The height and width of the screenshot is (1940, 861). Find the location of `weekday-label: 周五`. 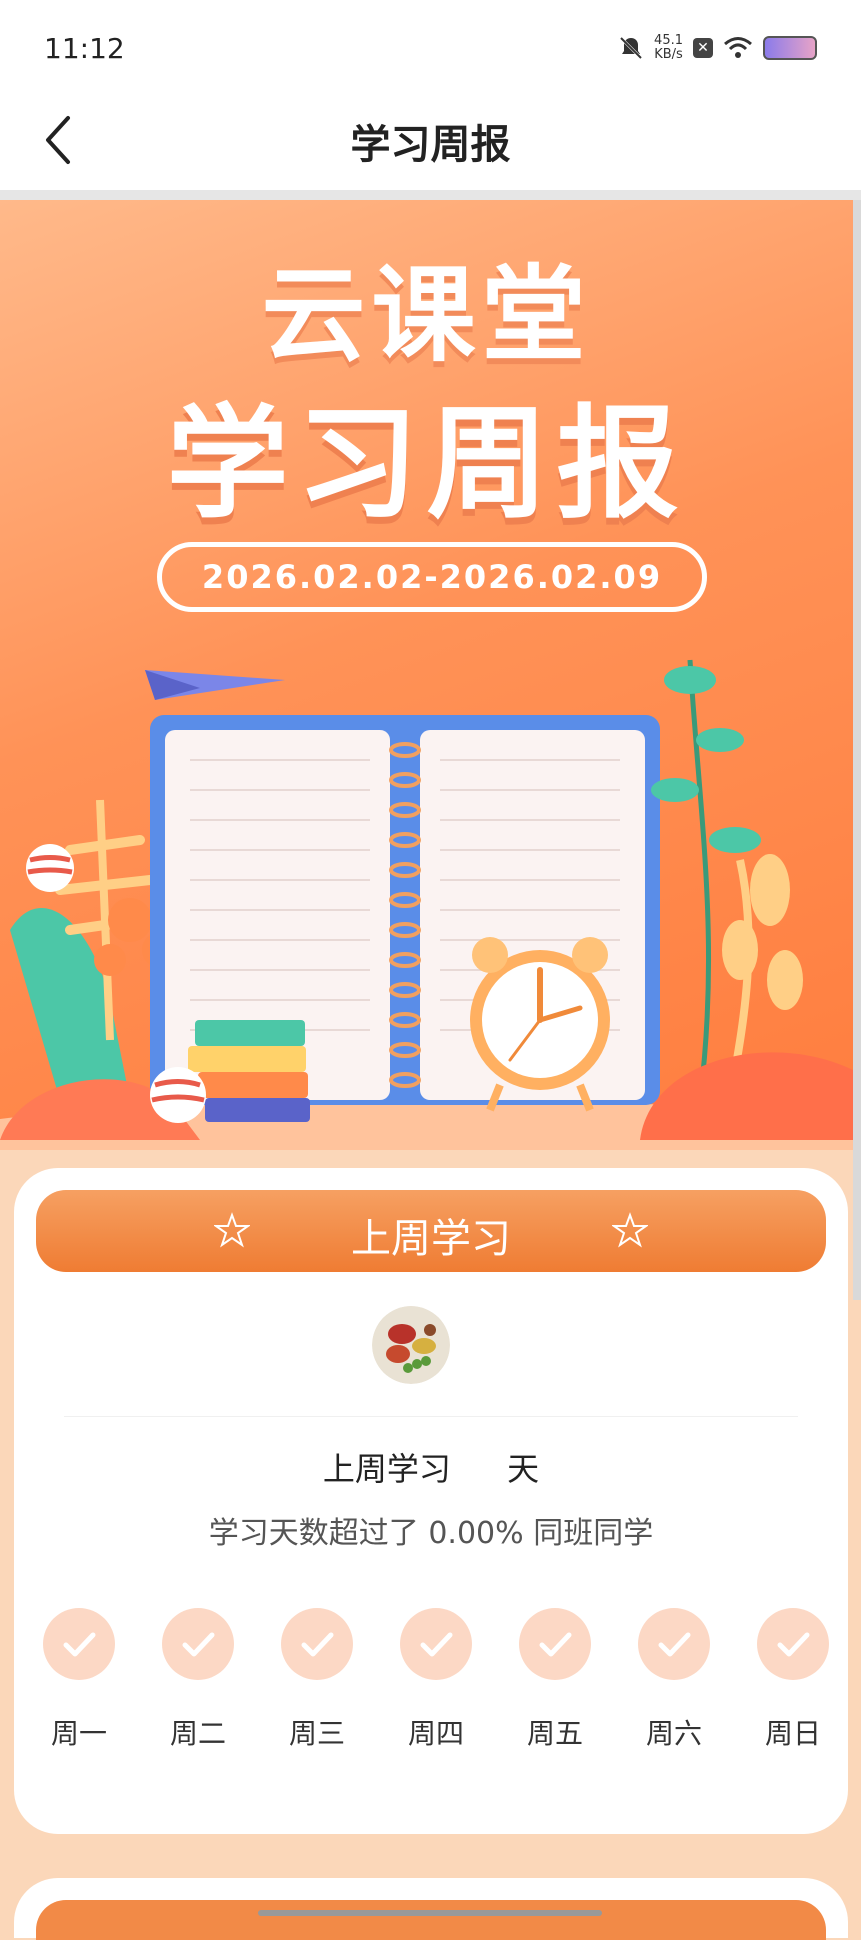

weekday-label: 周五 is located at coordinates (554, 1733).